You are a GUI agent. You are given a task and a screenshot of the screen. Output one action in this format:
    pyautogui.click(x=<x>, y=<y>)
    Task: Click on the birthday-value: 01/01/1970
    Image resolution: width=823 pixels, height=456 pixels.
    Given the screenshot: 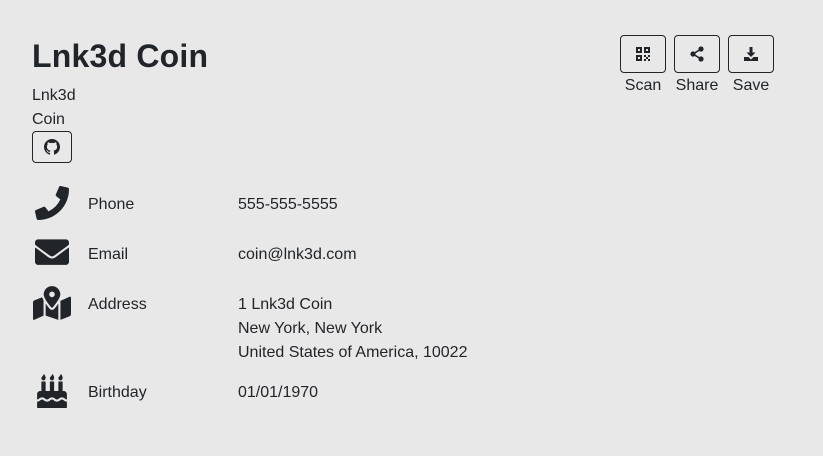 What is the action you would take?
    pyautogui.click(x=278, y=392)
    